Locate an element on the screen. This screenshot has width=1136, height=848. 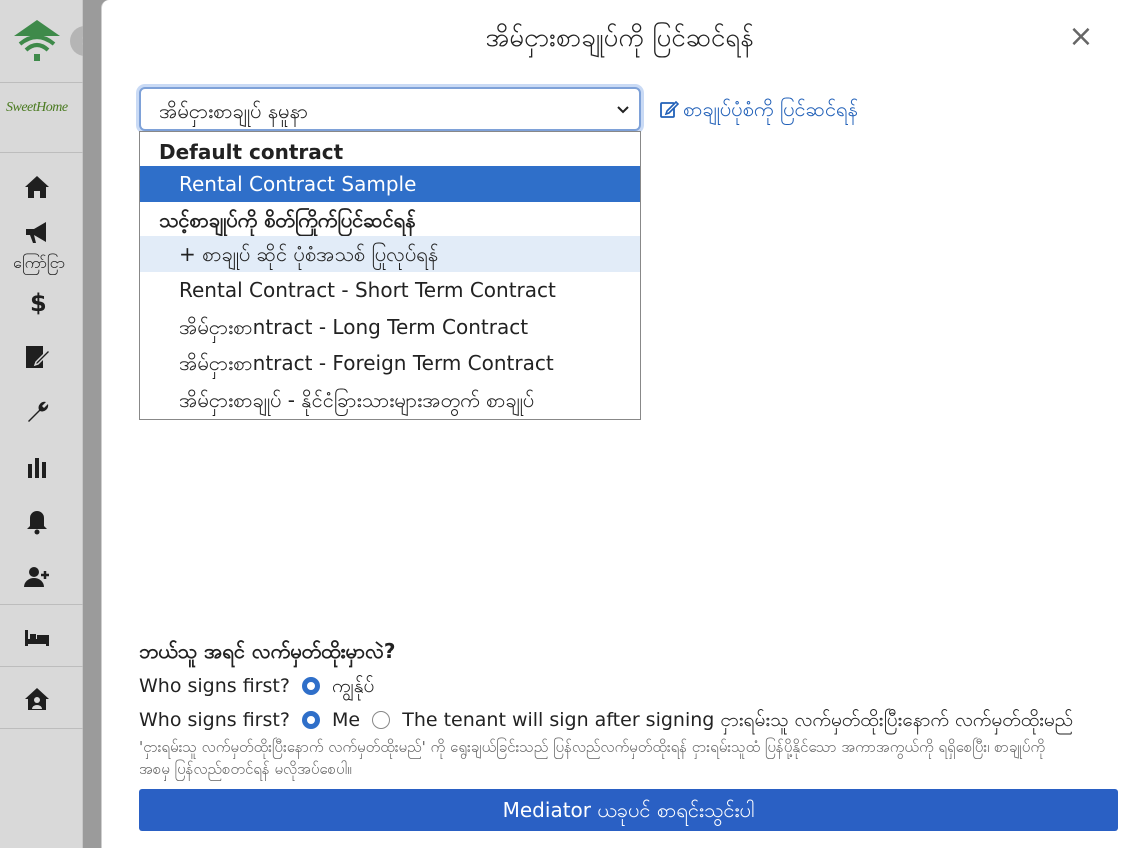
sidebar-item-announcements-label: ကြော်ငြာ is located at coordinates (39, 264).